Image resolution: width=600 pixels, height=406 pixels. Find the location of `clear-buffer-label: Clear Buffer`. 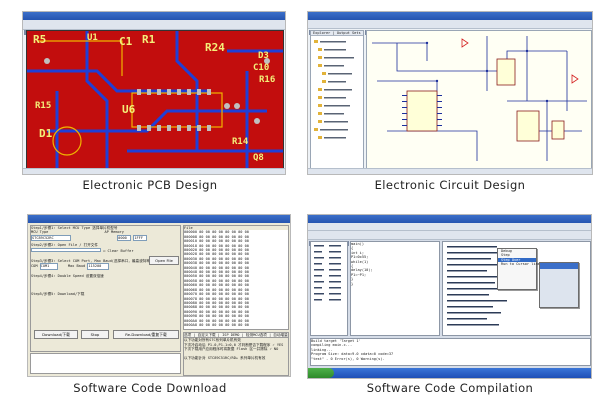

clear-buffer-label: Clear Buffer is located at coordinates (120, 250).